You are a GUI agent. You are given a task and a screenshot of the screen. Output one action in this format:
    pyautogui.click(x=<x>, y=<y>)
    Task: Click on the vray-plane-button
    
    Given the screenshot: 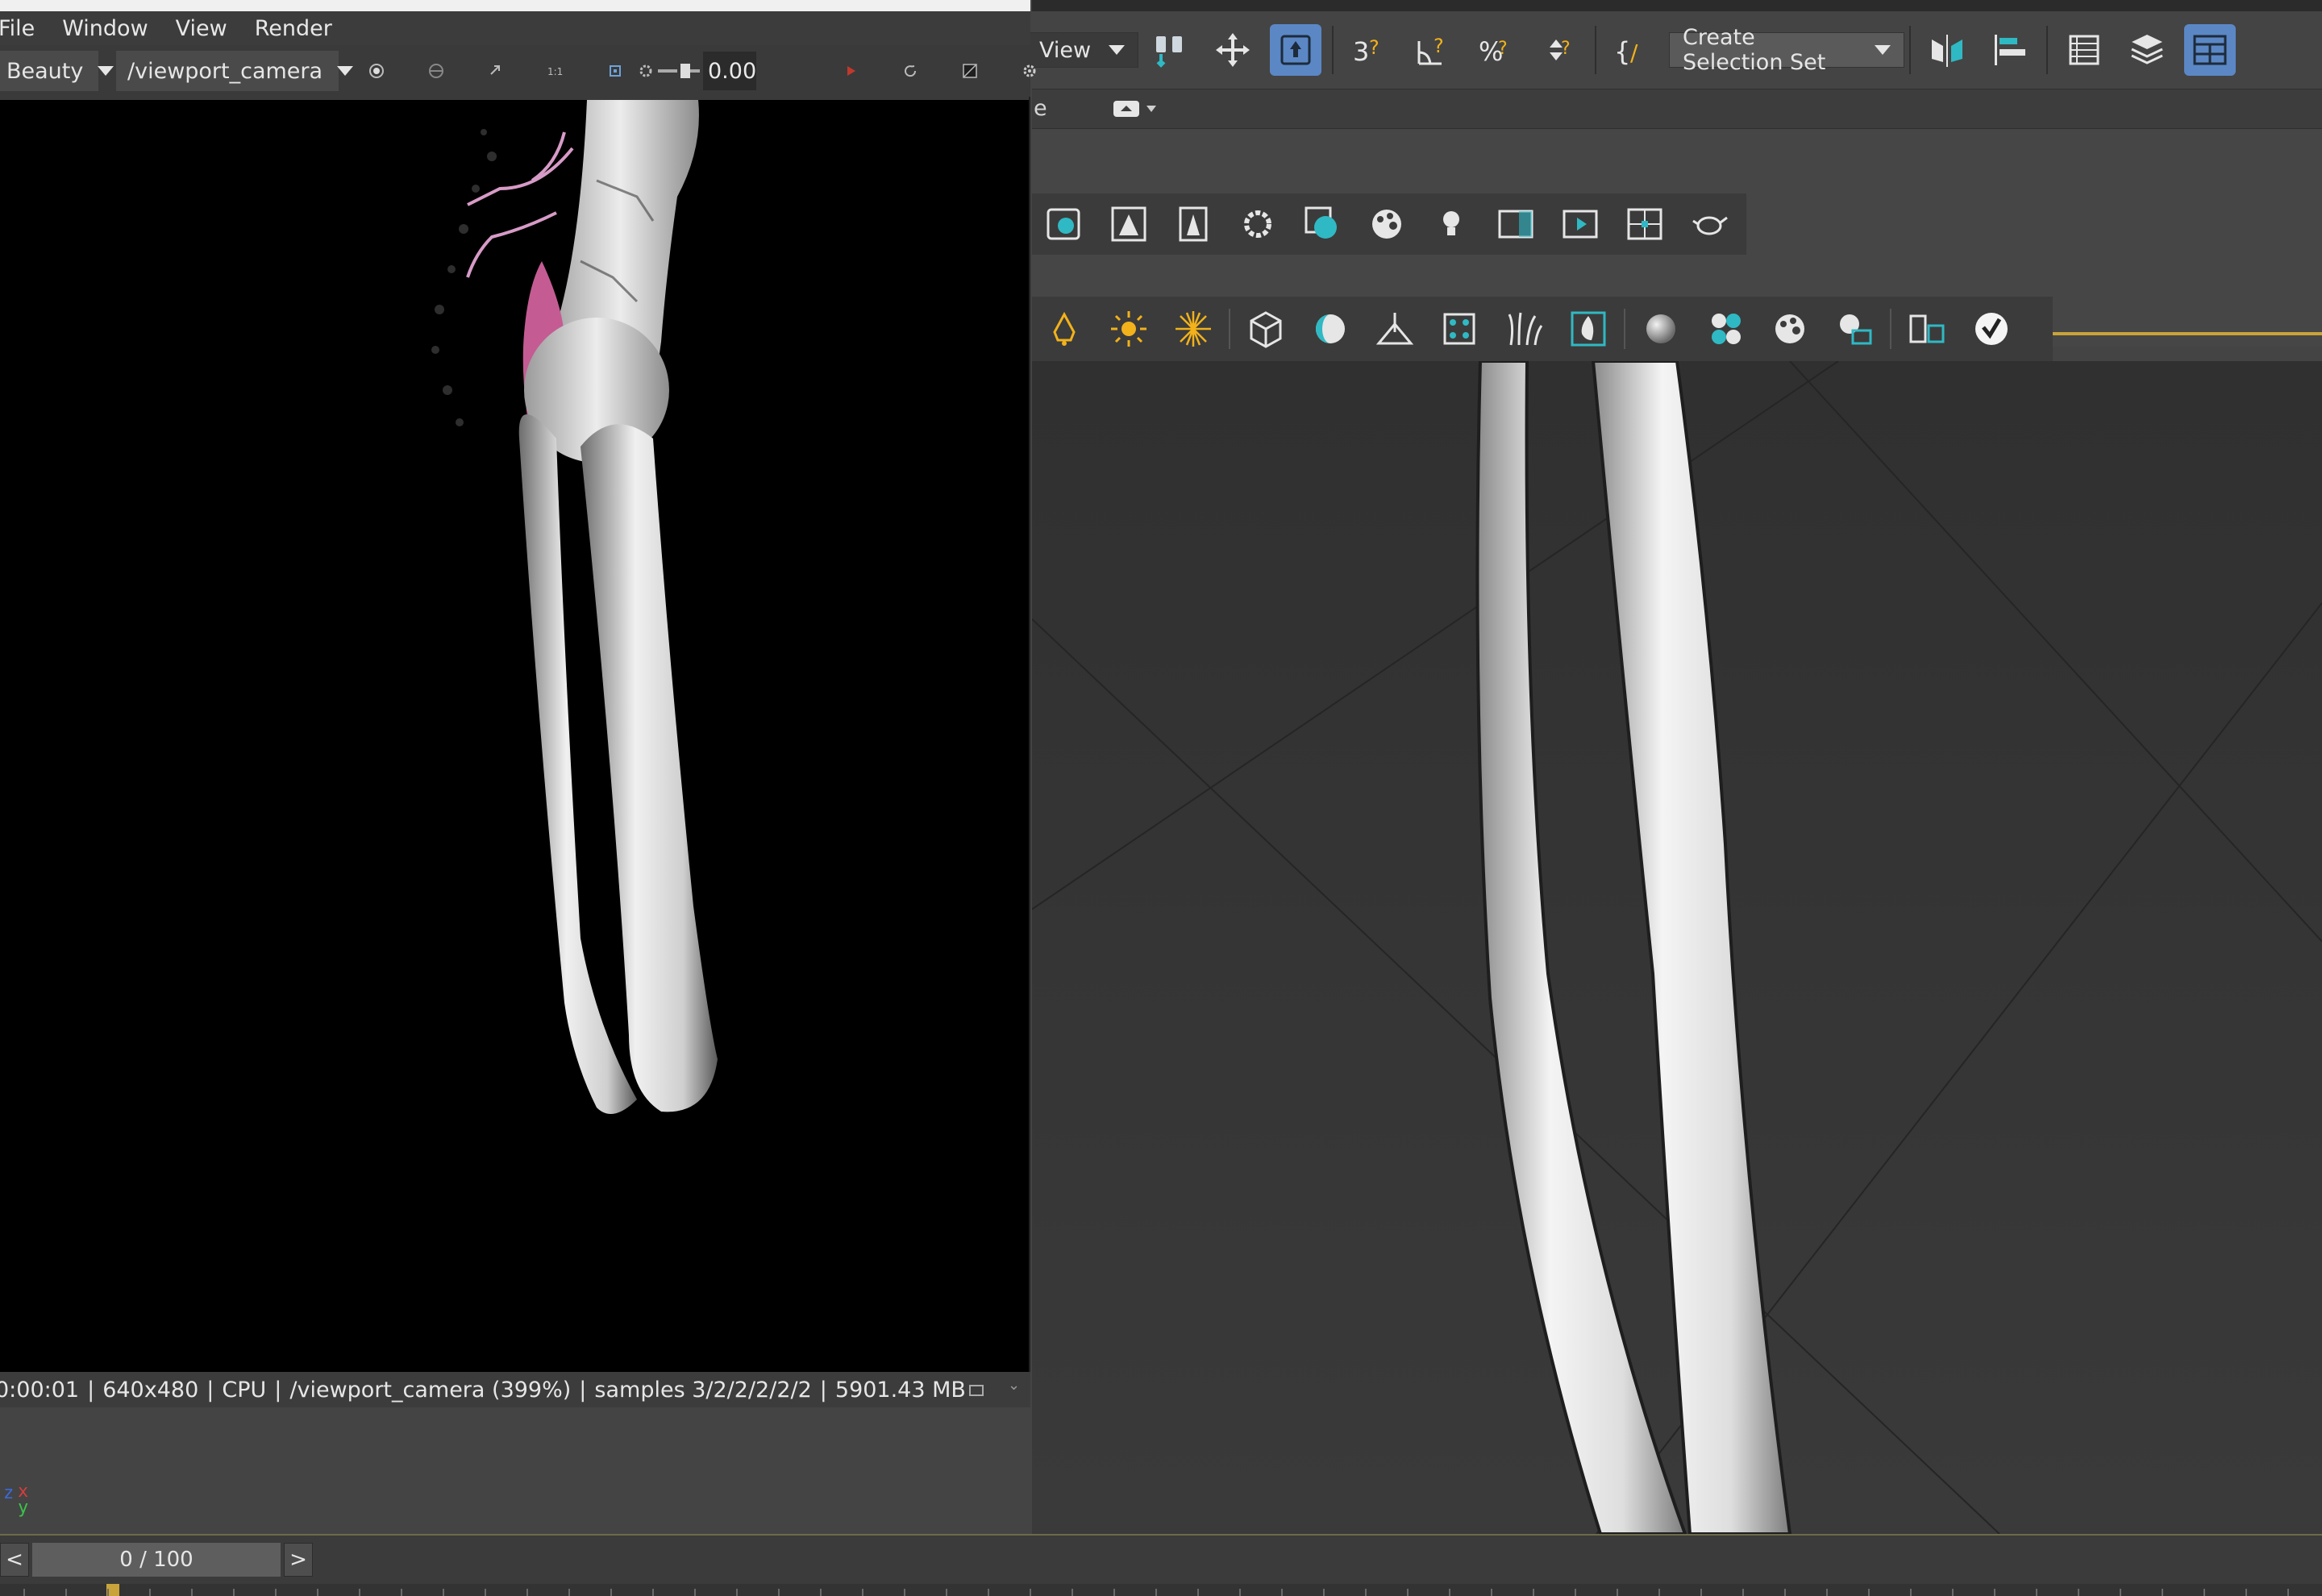 What is the action you would take?
    pyautogui.click(x=1395, y=329)
    